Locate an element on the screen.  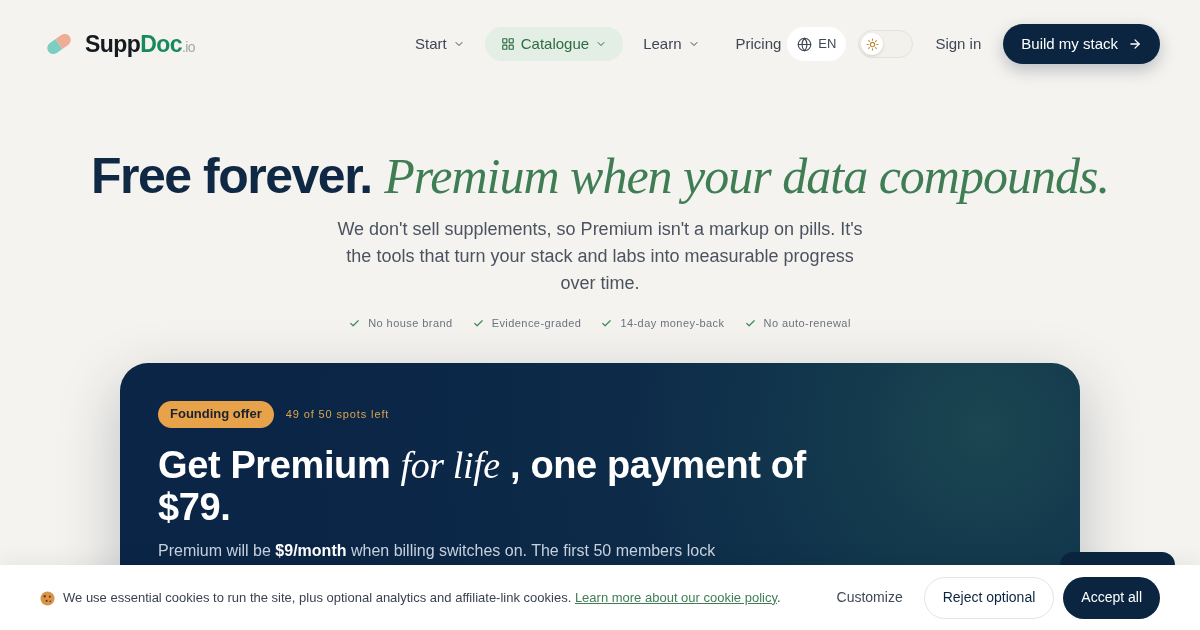
reject-button: Reject optional is located at coordinates (989, 597).